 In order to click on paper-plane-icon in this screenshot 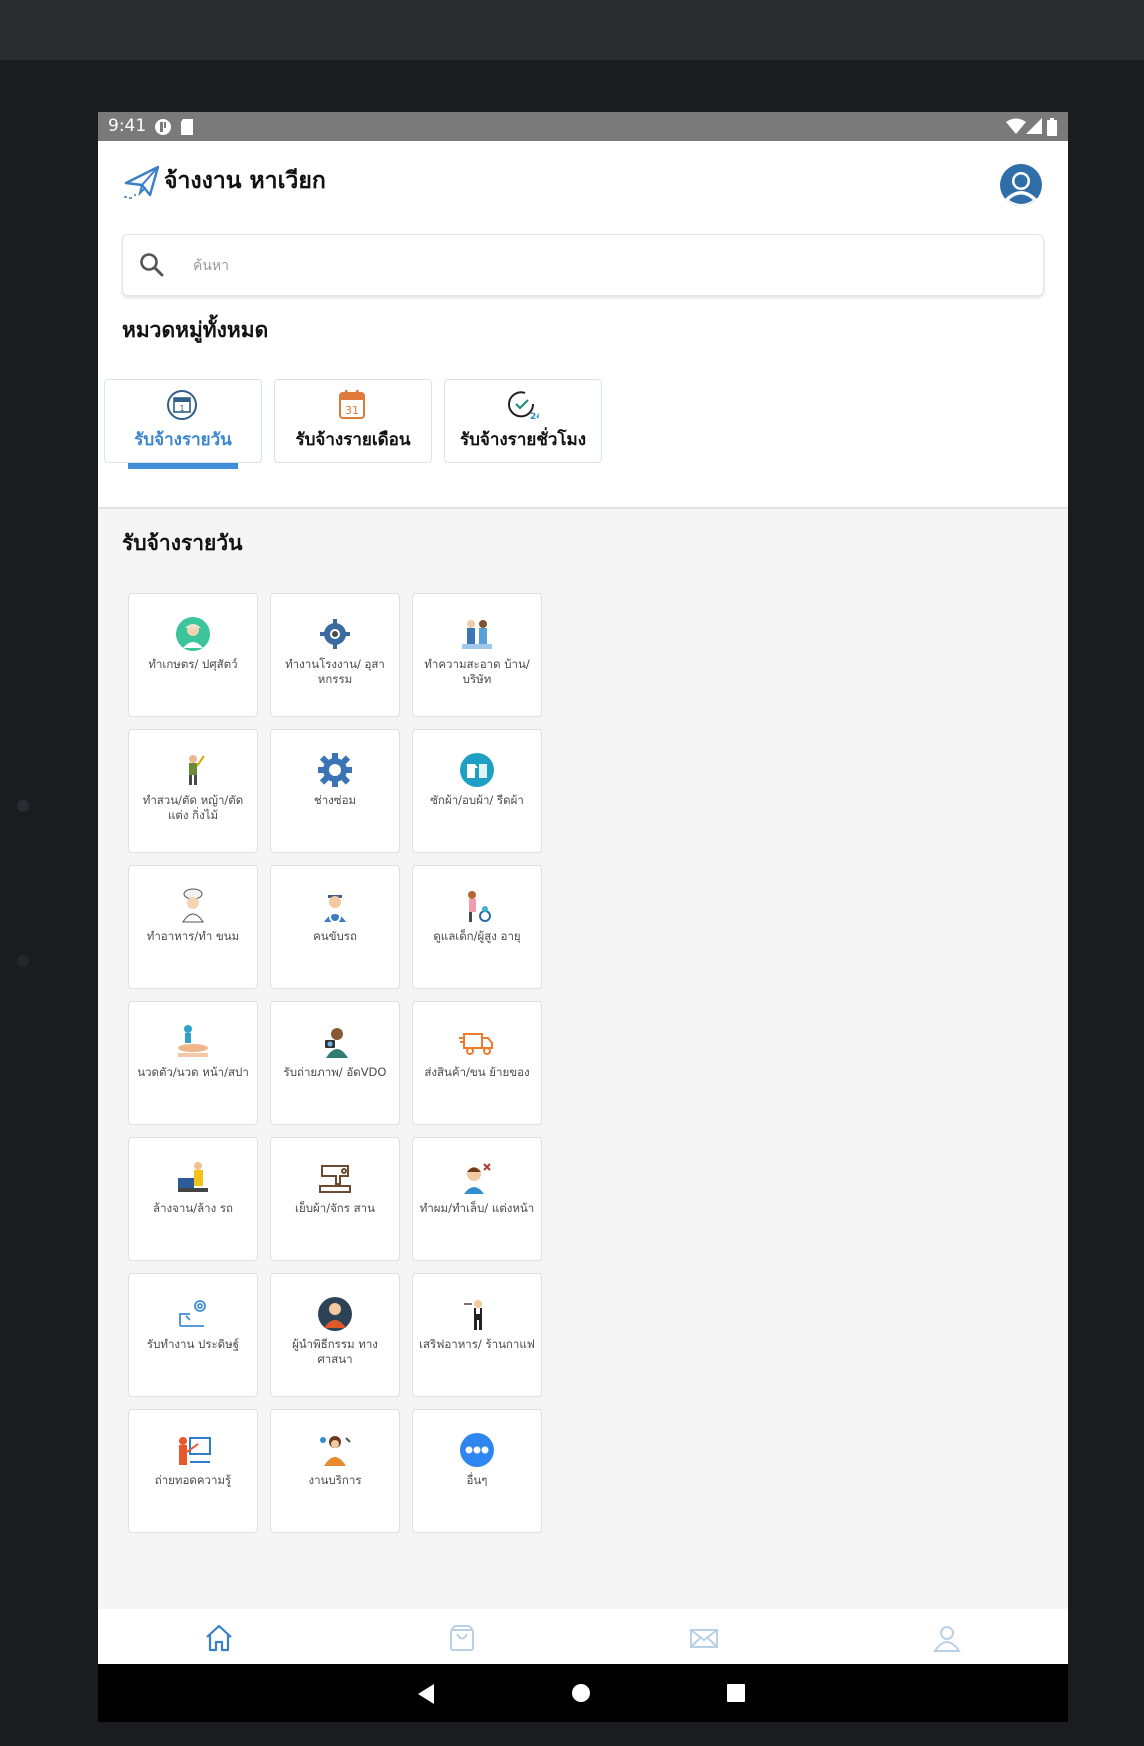, I will do `click(142, 182)`.